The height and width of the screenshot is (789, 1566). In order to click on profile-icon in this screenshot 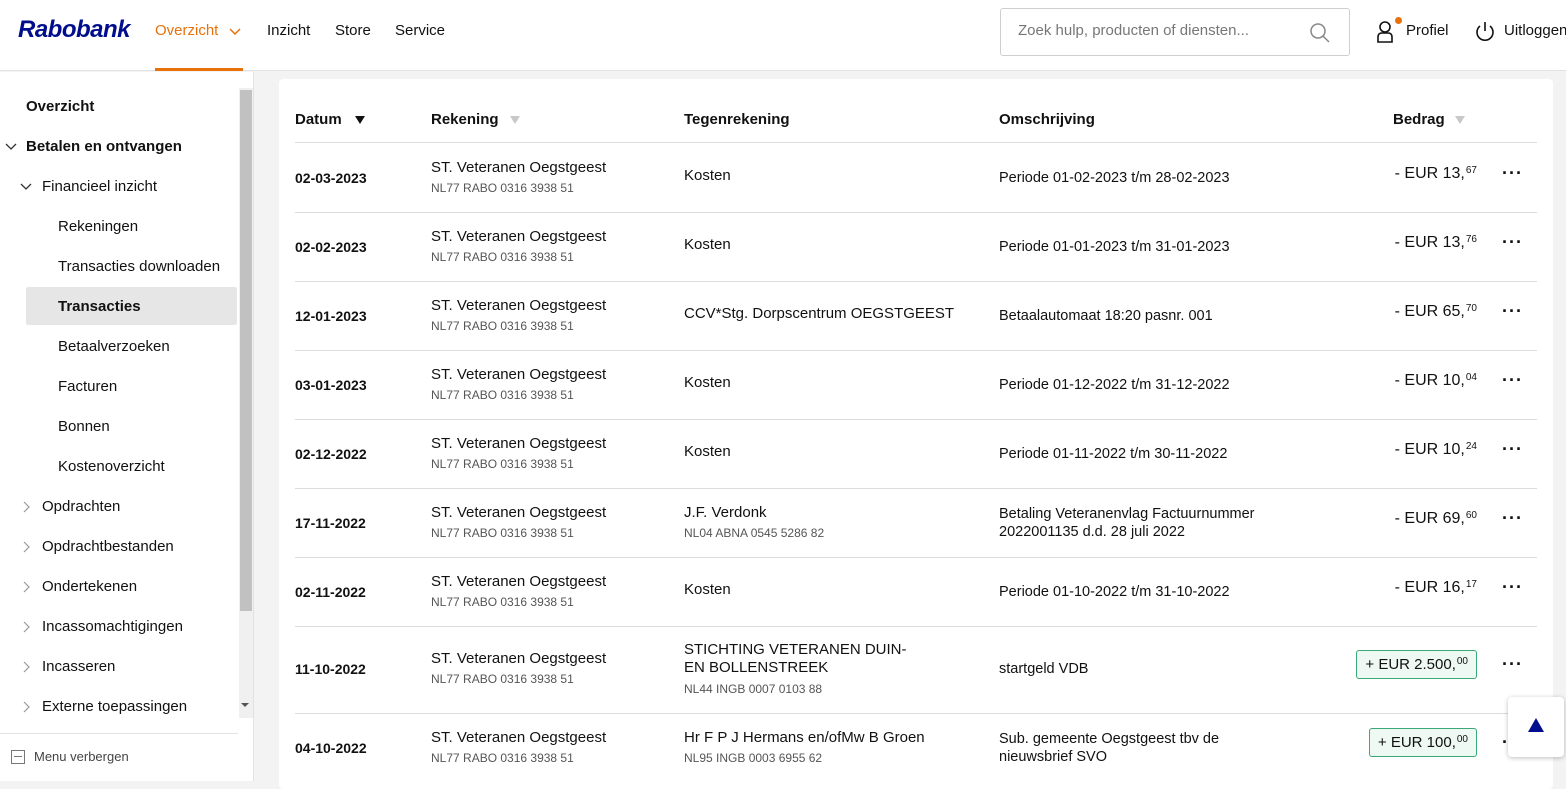, I will do `click(1386, 32)`.